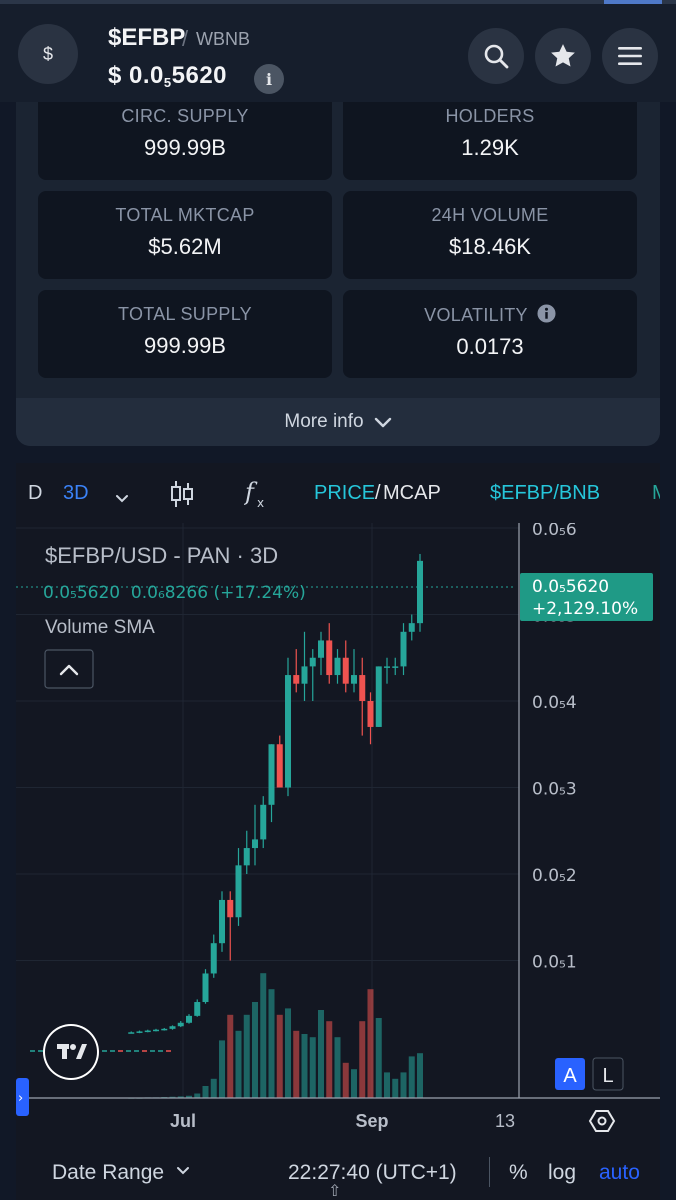 Image resolution: width=676 pixels, height=1200 pixels. What do you see at coordinates (185, 235) in the screenshot?
I see `stat-total-mktcap: TOTAL MKTCAP $5.62M` at bounding box center [185, 235].